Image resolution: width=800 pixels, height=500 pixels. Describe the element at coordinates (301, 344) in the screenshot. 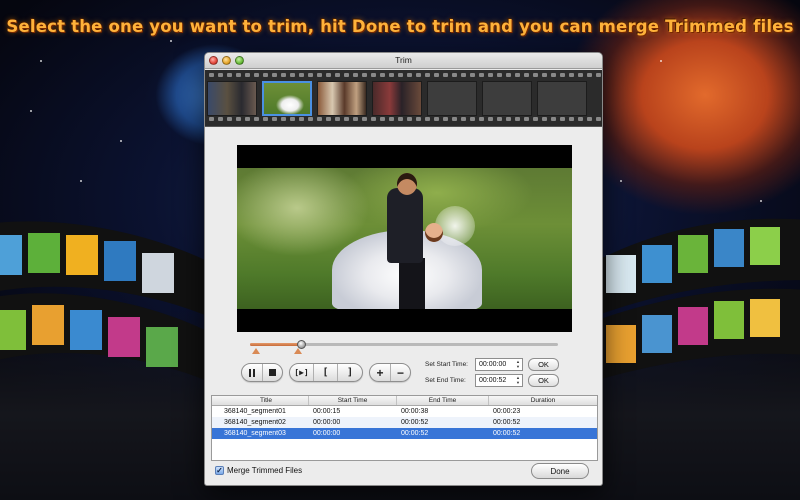

I see `playhead-knob` at that location.